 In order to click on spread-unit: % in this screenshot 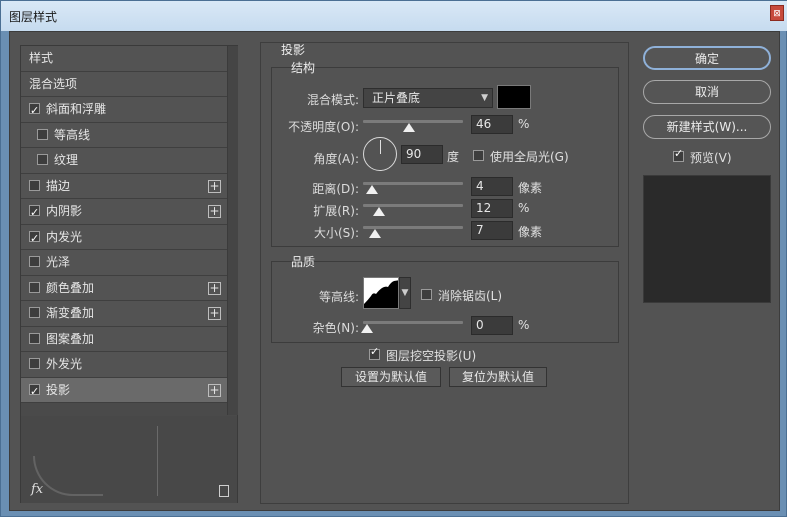, I will do `click(524, 208)`.